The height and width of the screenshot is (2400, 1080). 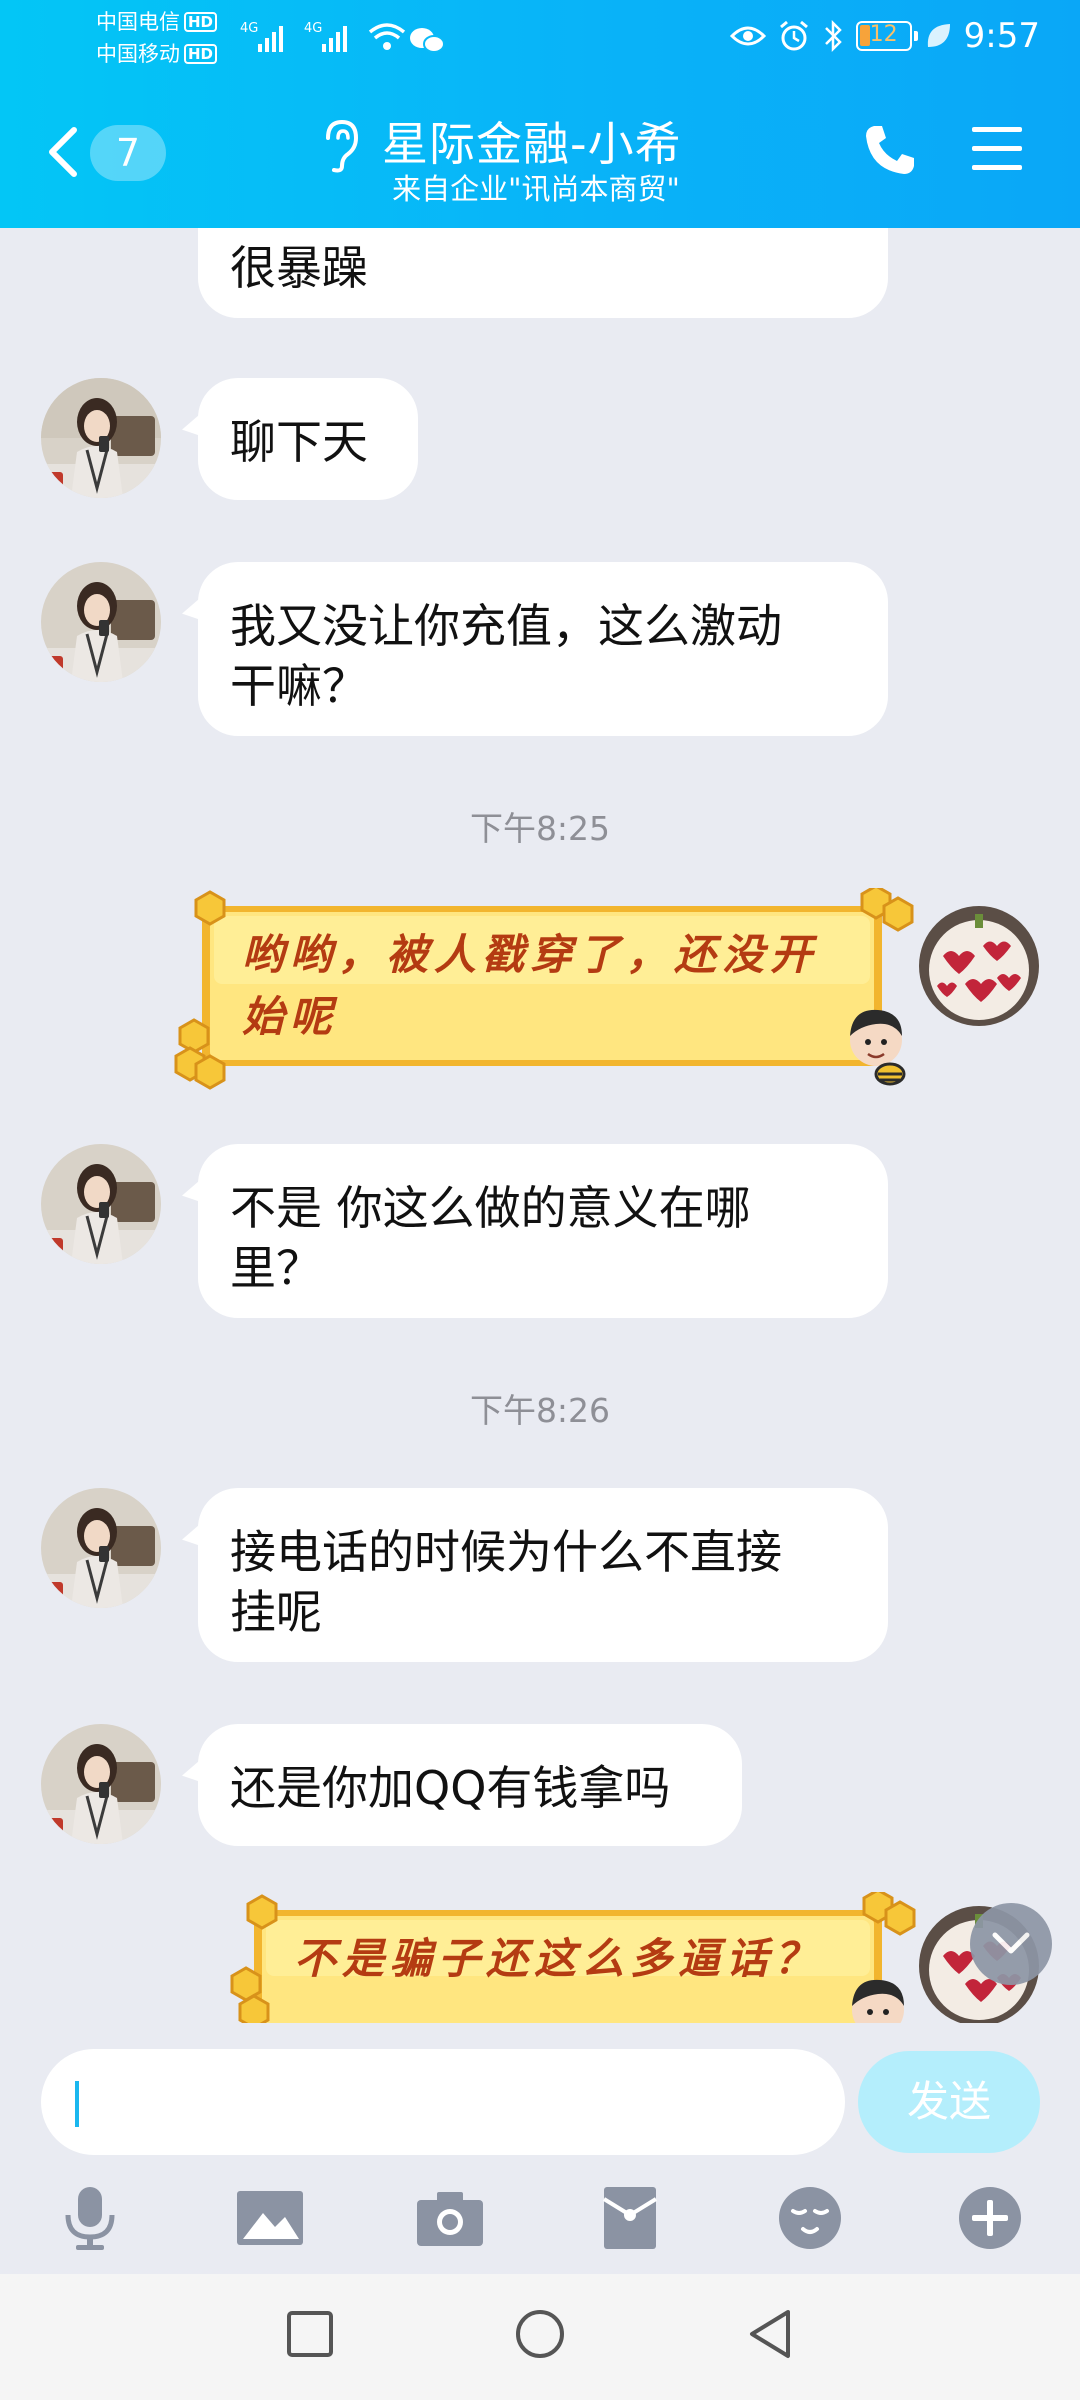 I want to click on message-bubble: 还是你加QQ有钱拿吗, so click(x=470, y=1785).